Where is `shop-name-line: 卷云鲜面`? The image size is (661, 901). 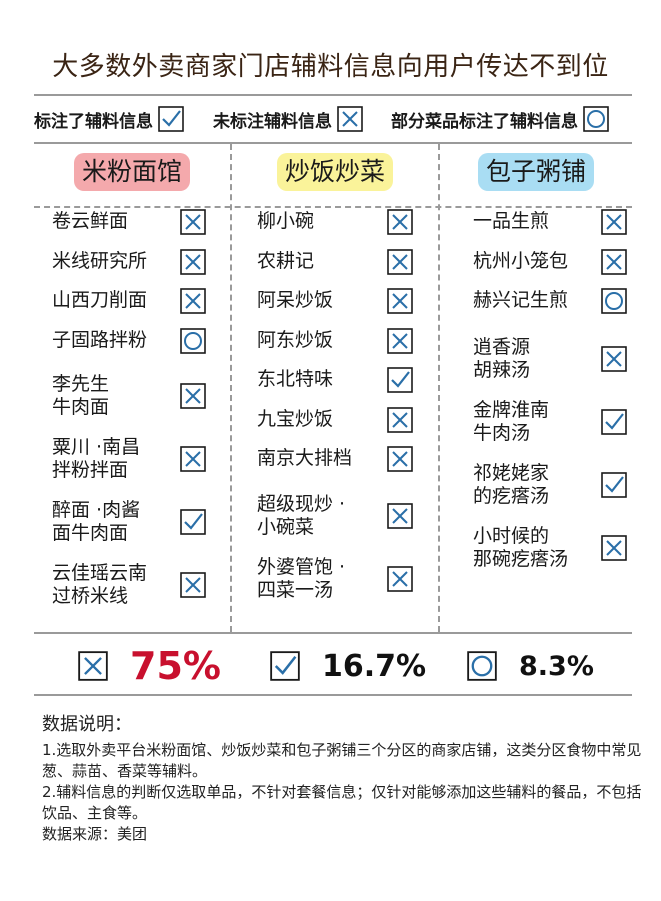 shop-name-line: 卷云鲜面 is located at coordinates (90, 221).